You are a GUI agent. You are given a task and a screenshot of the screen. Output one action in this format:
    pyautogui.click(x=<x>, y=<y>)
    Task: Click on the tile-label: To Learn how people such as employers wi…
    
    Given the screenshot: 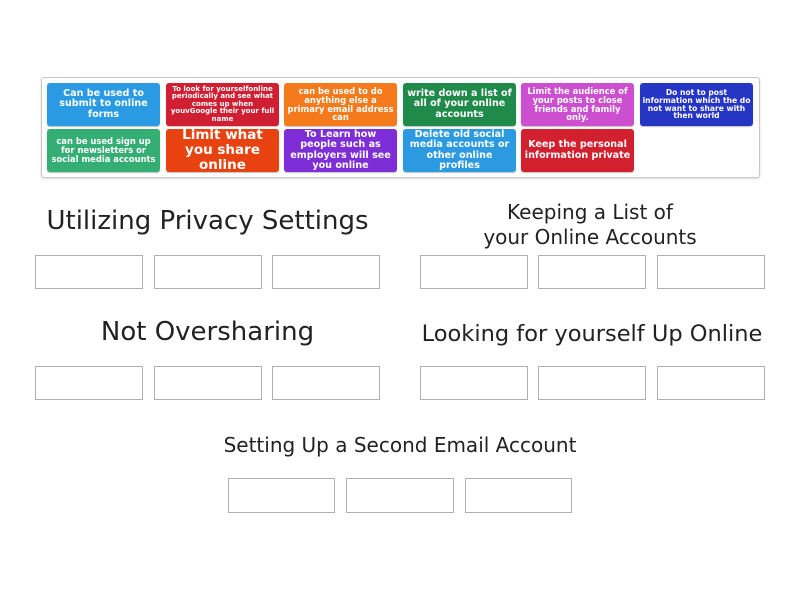 What is the action you would take?
    pyautogui.click(x=340, y=150)
    